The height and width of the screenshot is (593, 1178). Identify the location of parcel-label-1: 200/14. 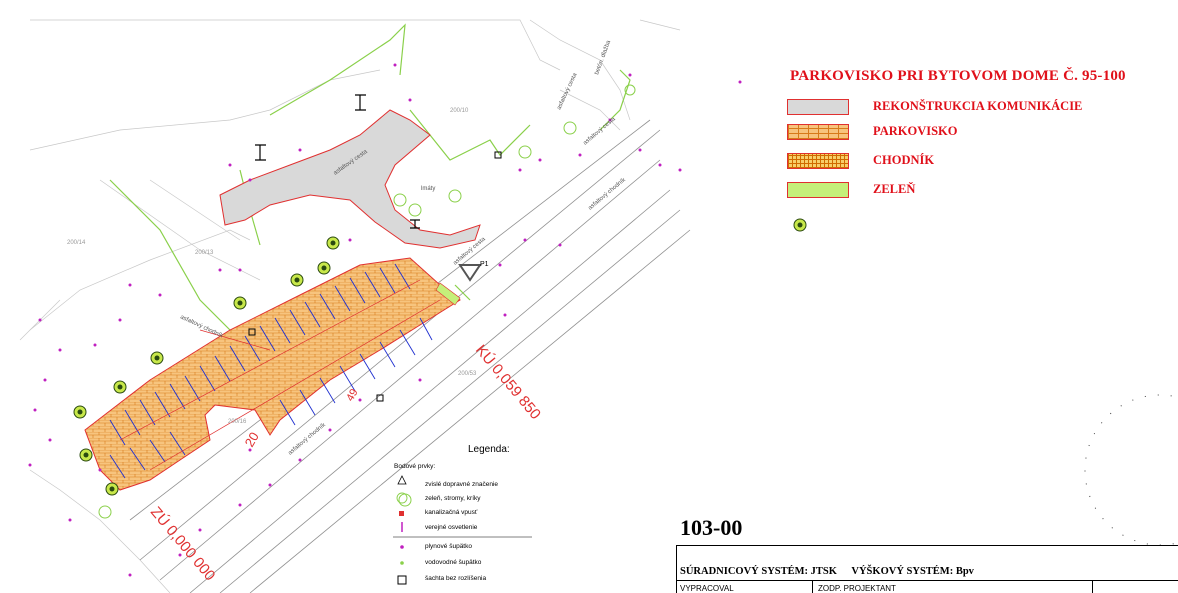
(76, 243).